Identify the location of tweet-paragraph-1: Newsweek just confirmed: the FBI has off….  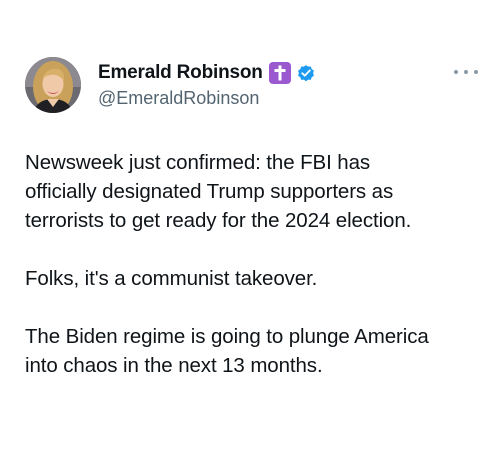
(218, 191).